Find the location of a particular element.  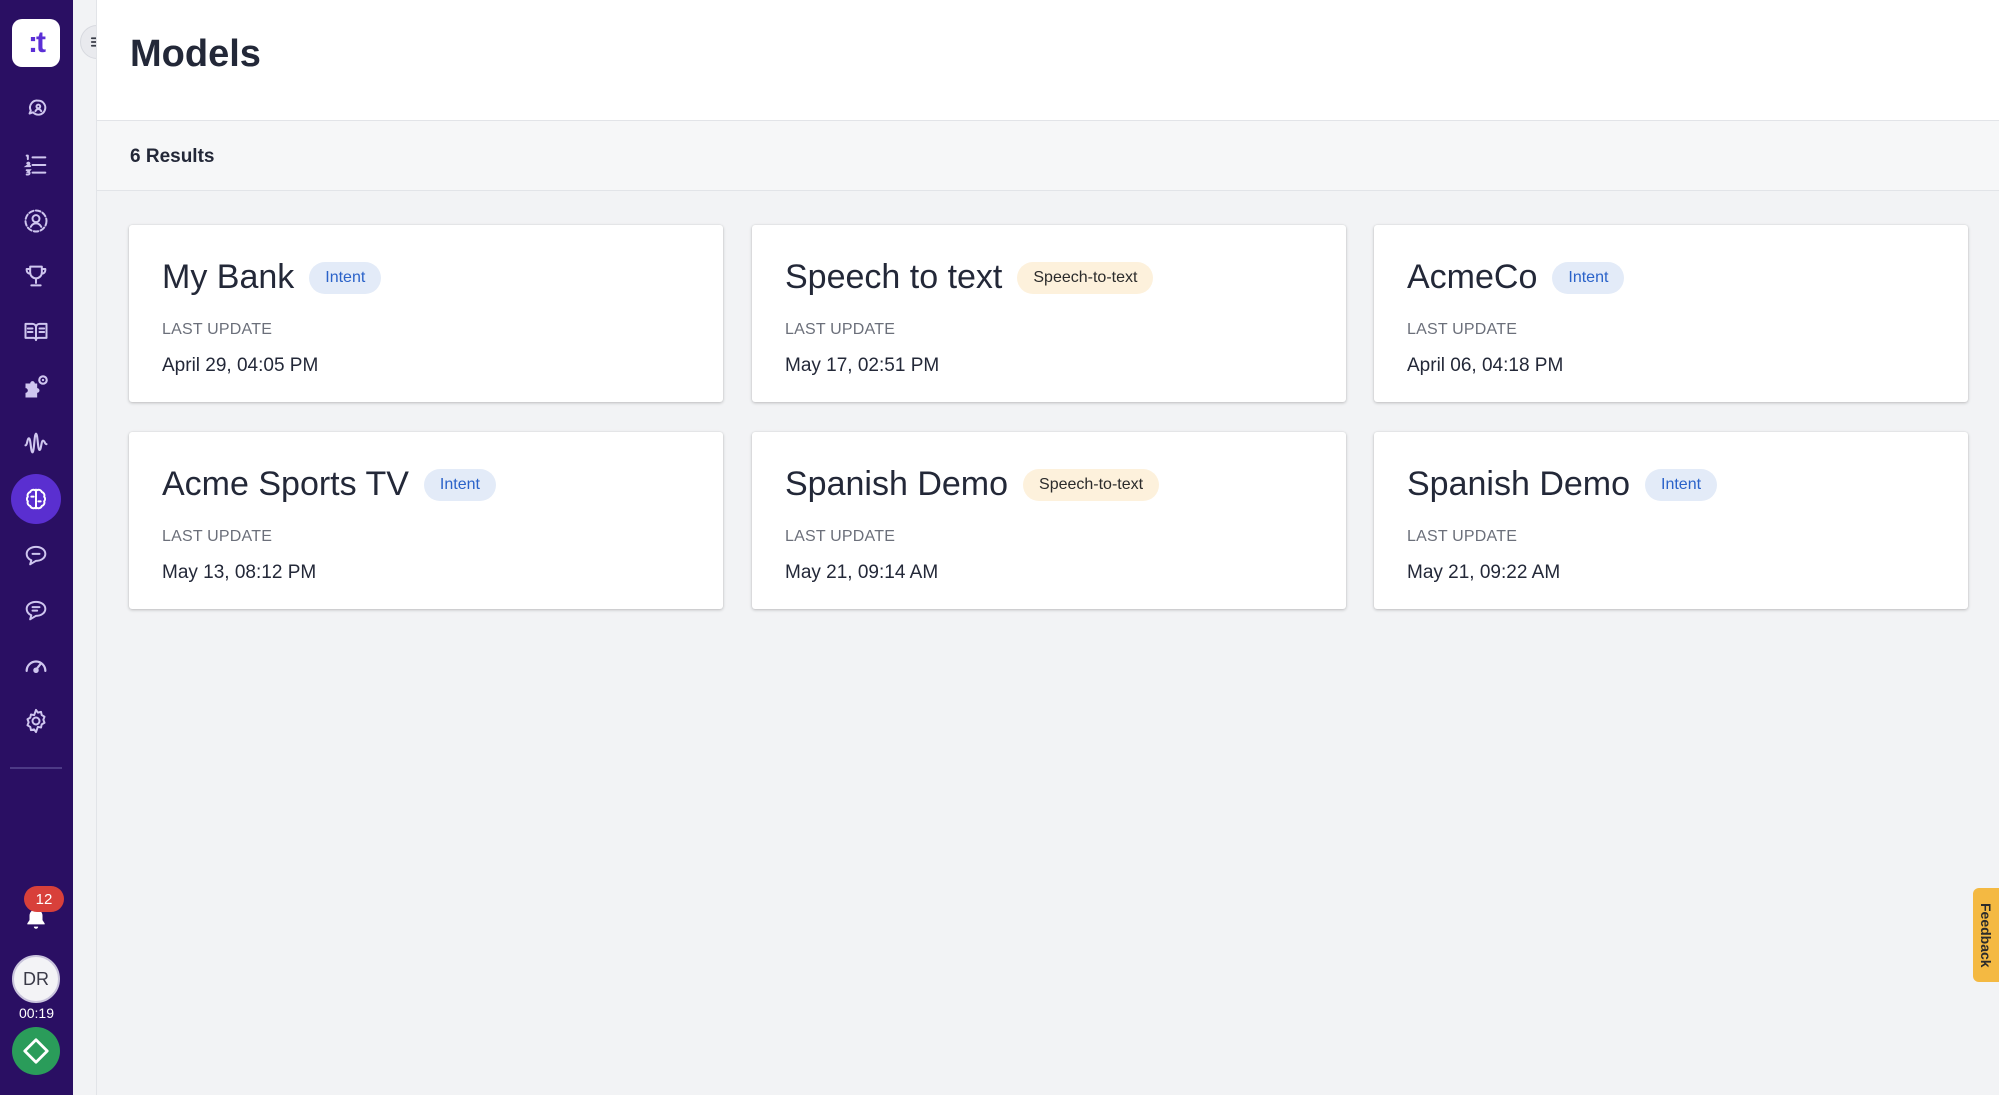

last-update-date: April 06, 04:18 PM is located at coordinates (1485, 365).